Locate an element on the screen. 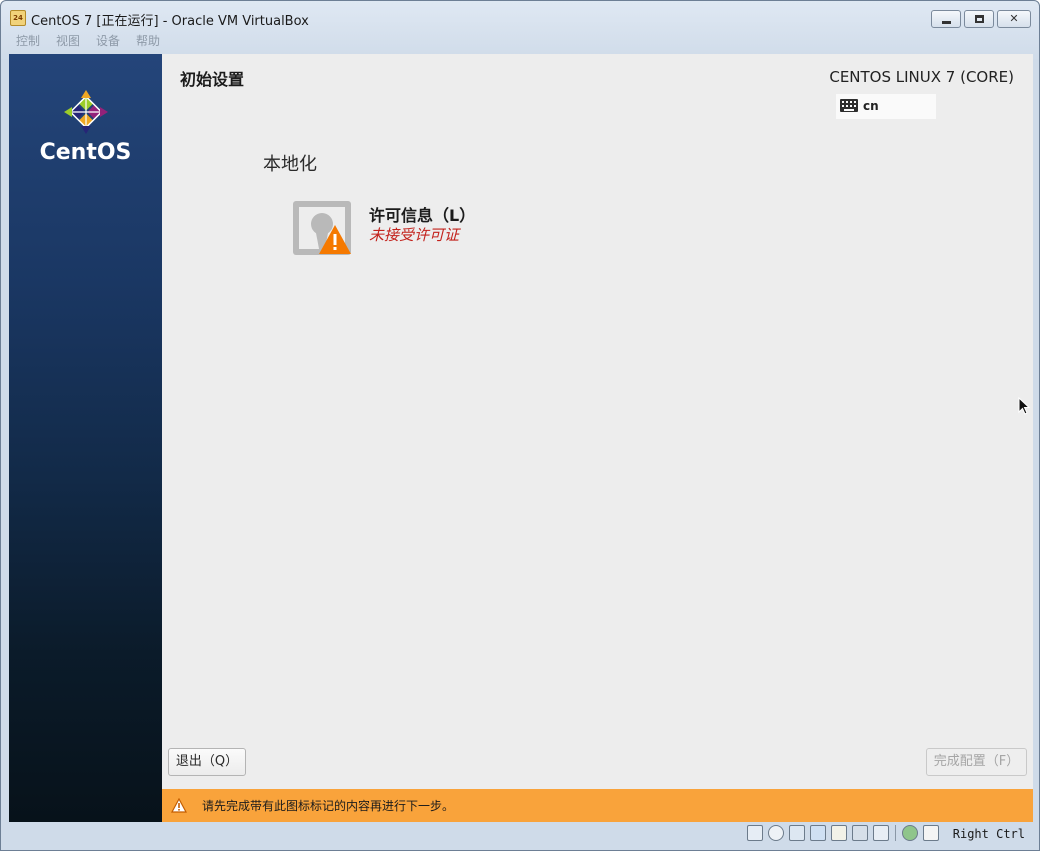 The height and width of the screenshot is (851, 1040). recording-icon is located at coordinates (881, 833).